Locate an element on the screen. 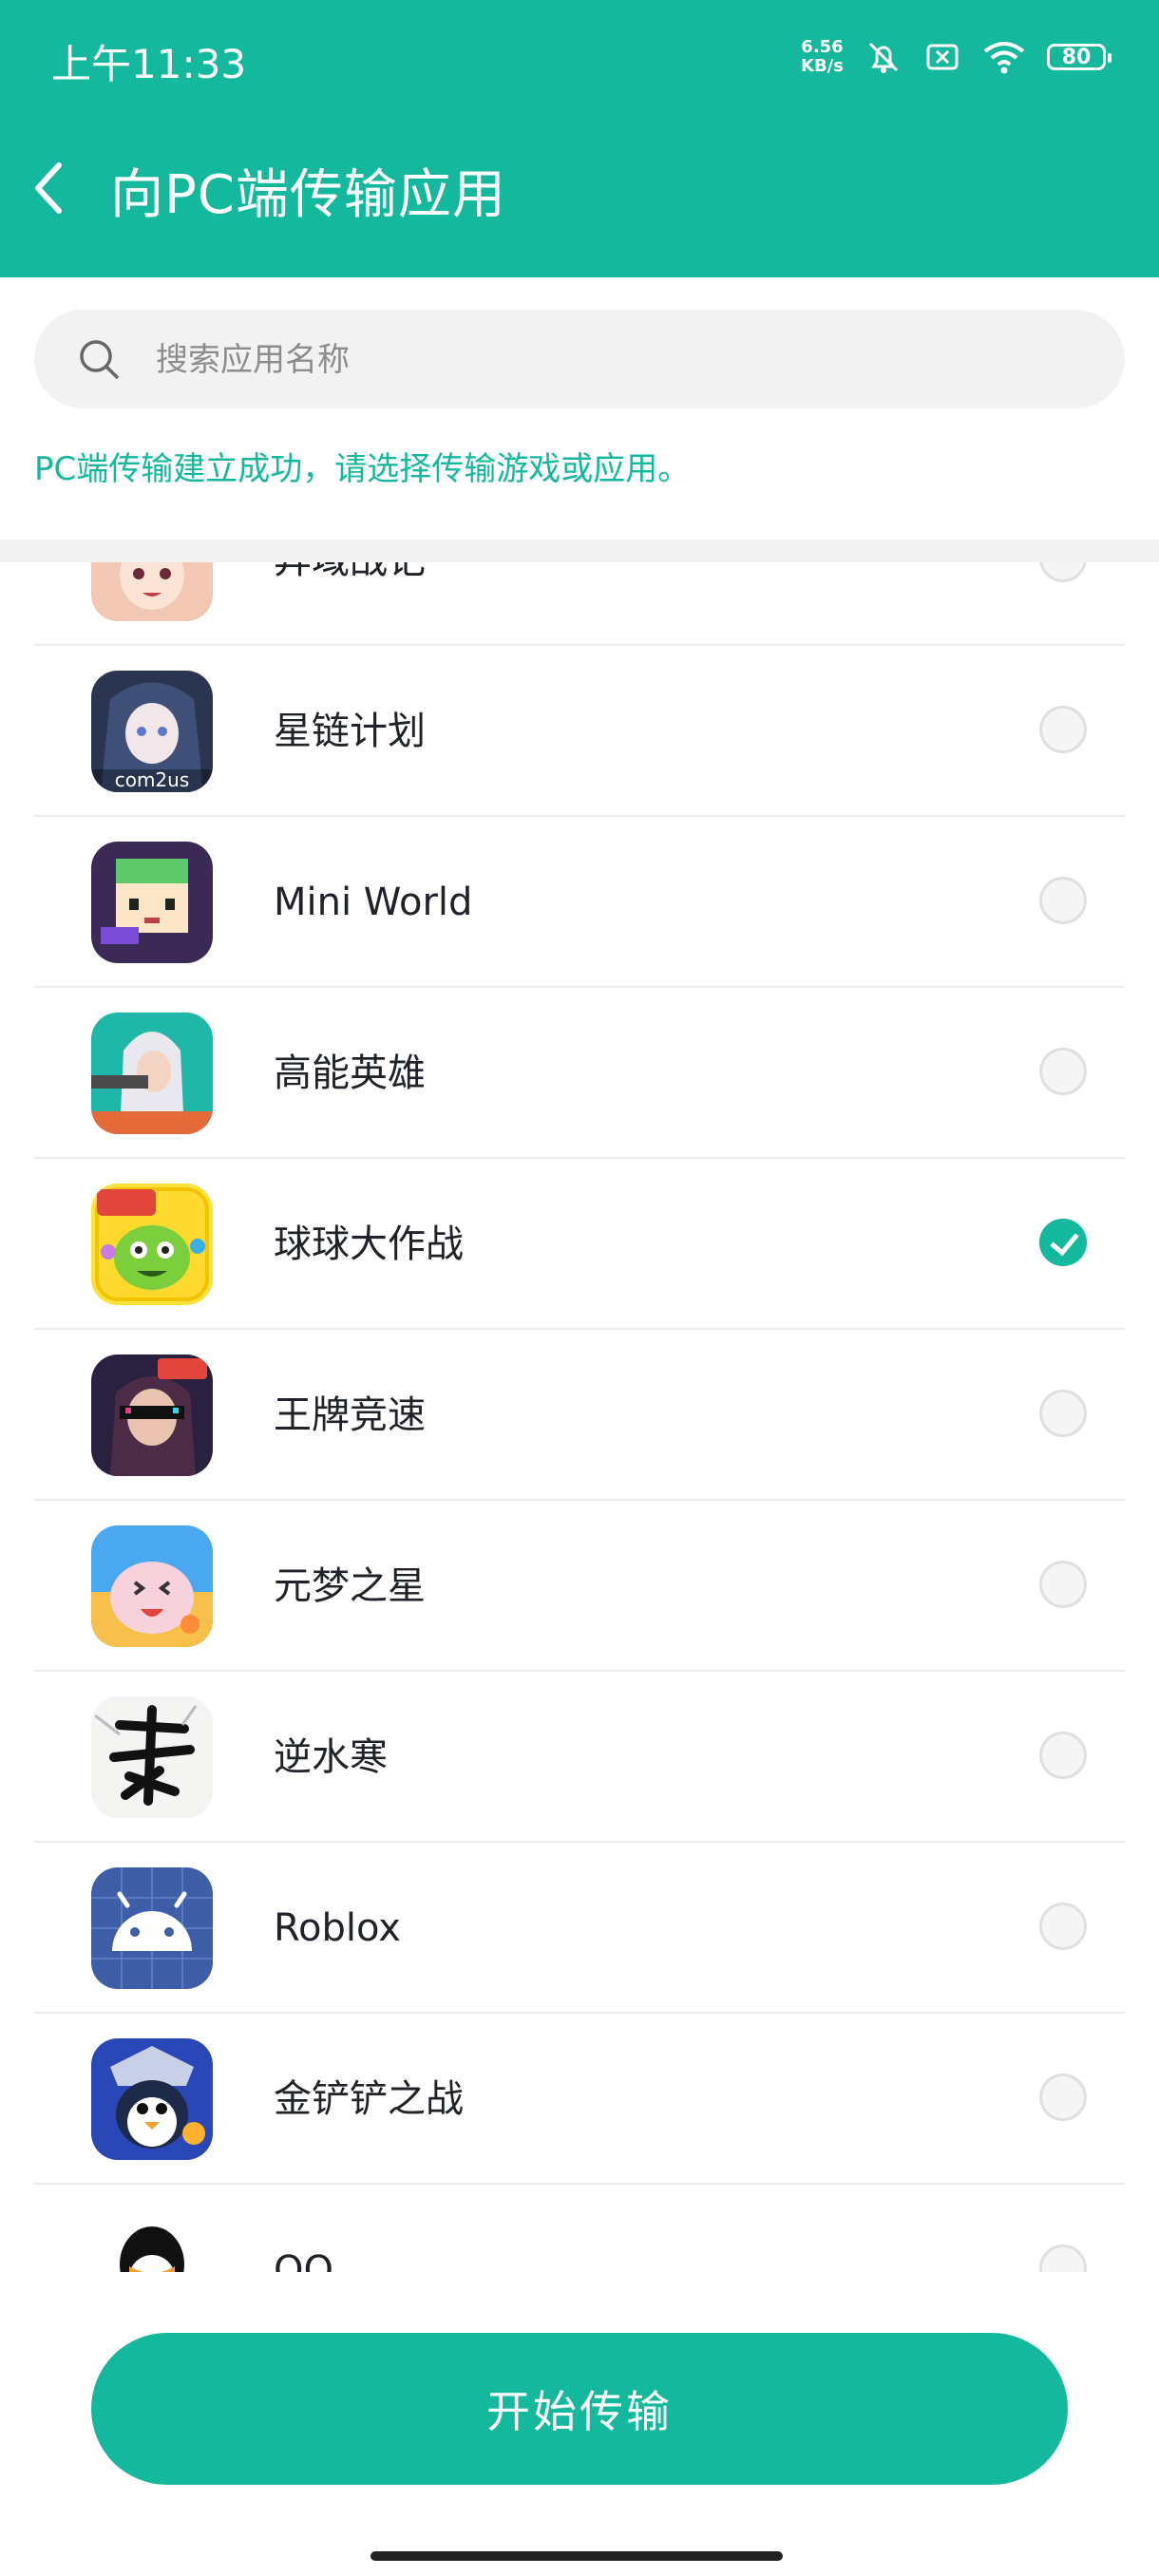 The height and width of the screenshot is (2576, 1159). app-name: Mini World is located at coordinates (373, 902).